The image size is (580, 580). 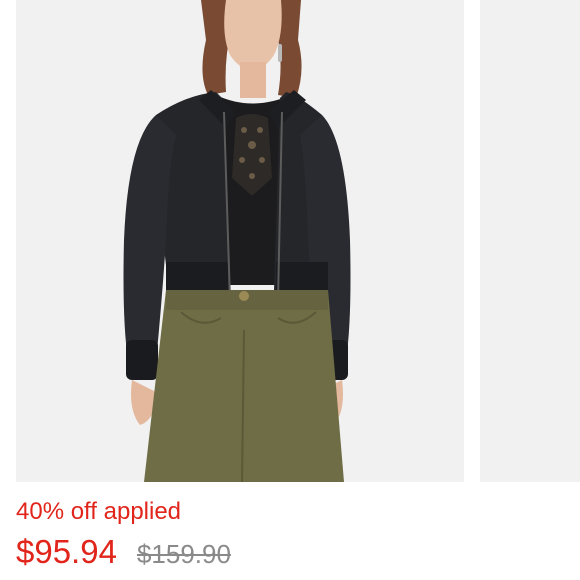 I want to click on next-image-card-preview, so click(x=530, y=241).